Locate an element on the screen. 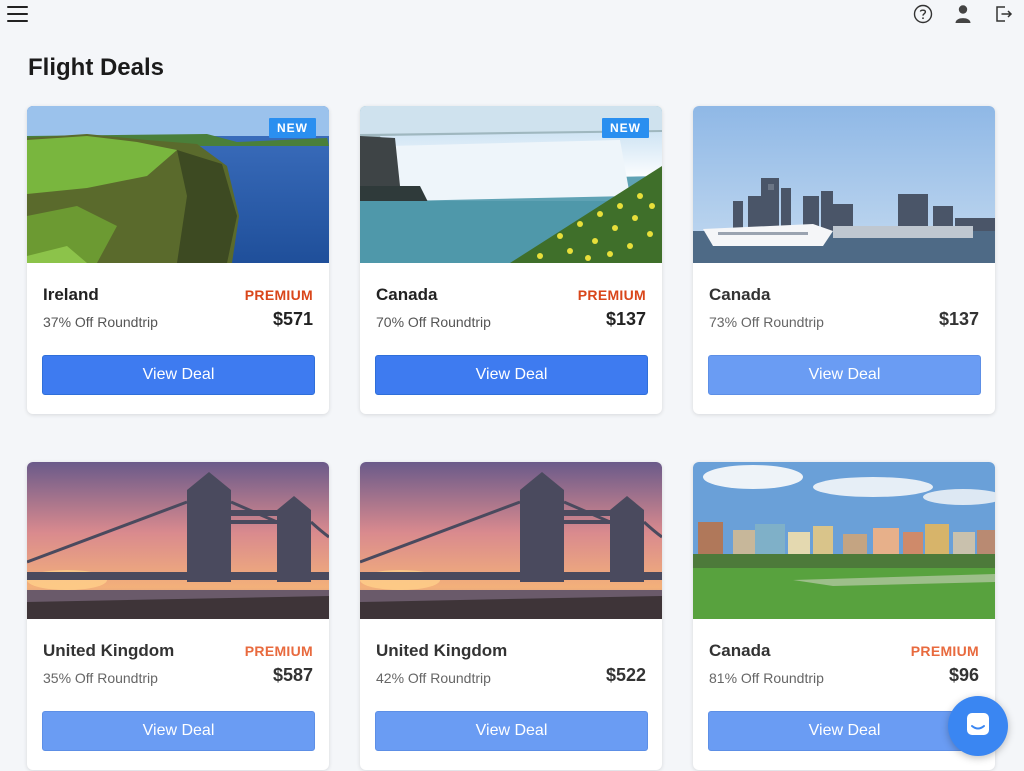 This screenshot has width=1024, height=771. discount-text: 81% Off Roundtrip is located at coordinates (766, 678).